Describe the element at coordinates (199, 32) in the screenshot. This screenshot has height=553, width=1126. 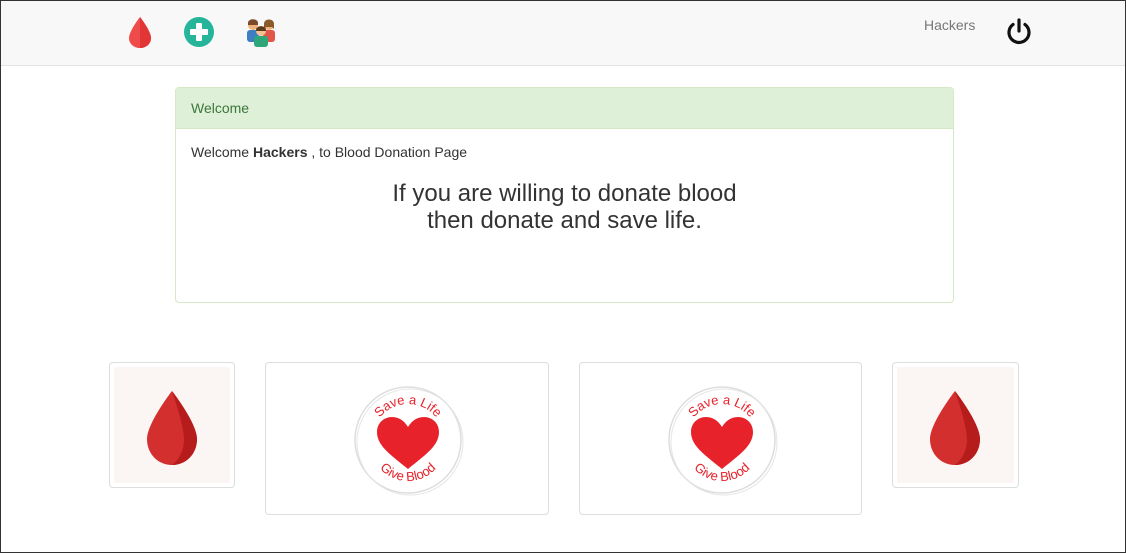
I see `add-icon` at that location.